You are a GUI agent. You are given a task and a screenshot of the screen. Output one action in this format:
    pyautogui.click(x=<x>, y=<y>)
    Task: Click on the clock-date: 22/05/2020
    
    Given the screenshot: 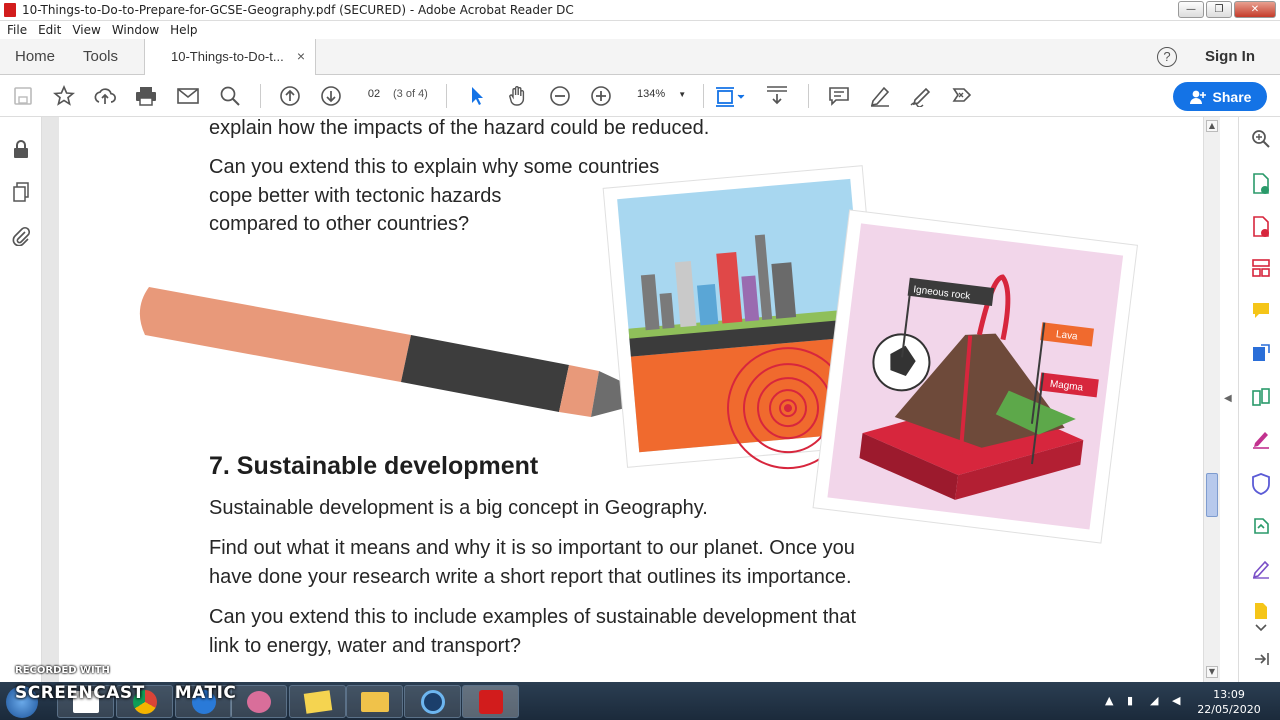 What is the action you would take?
    pyautogui.click(x=1229, y=709)
    